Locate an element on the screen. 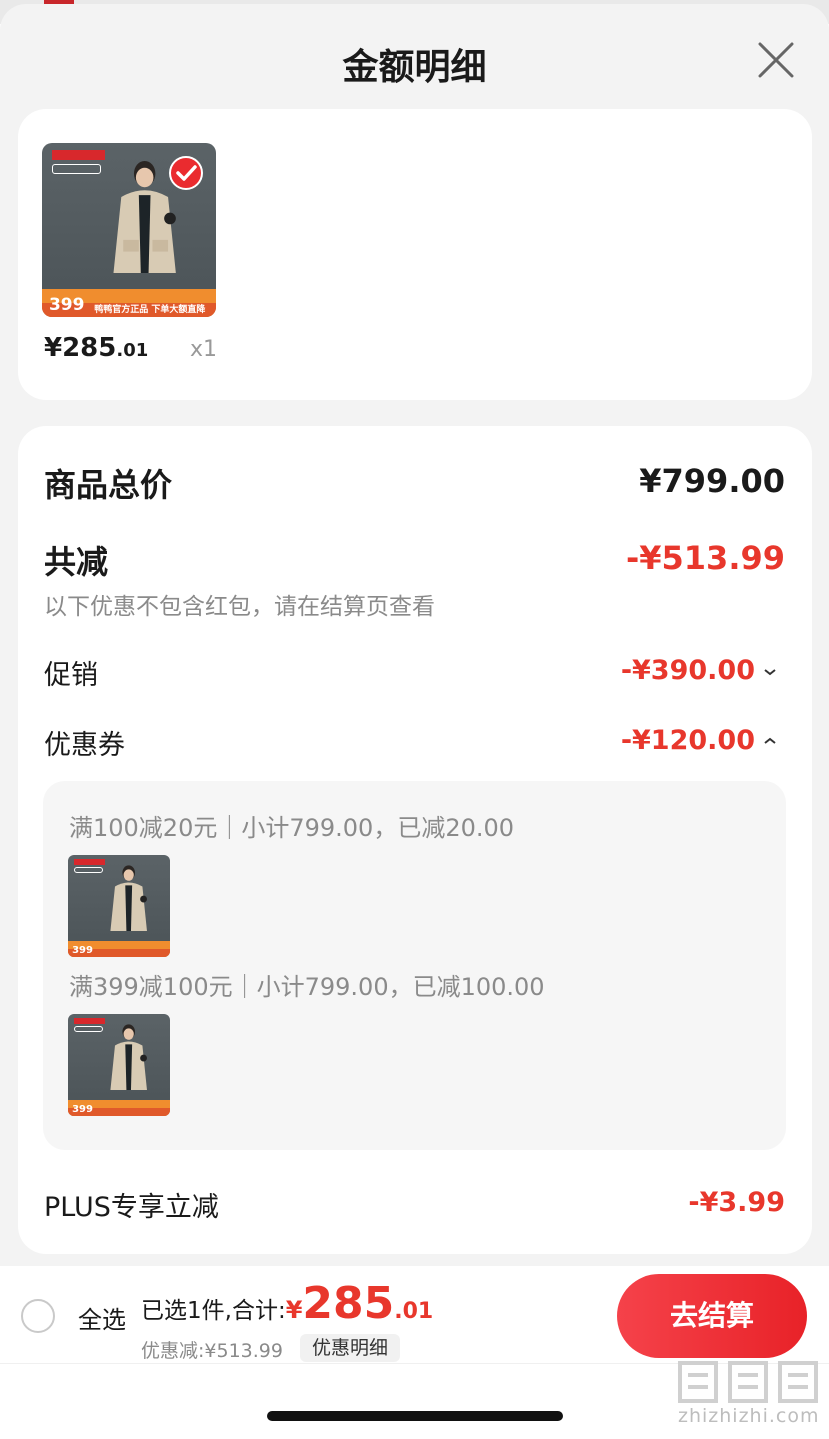  promotion-label: 促销 is located at coordinates (71, 675).